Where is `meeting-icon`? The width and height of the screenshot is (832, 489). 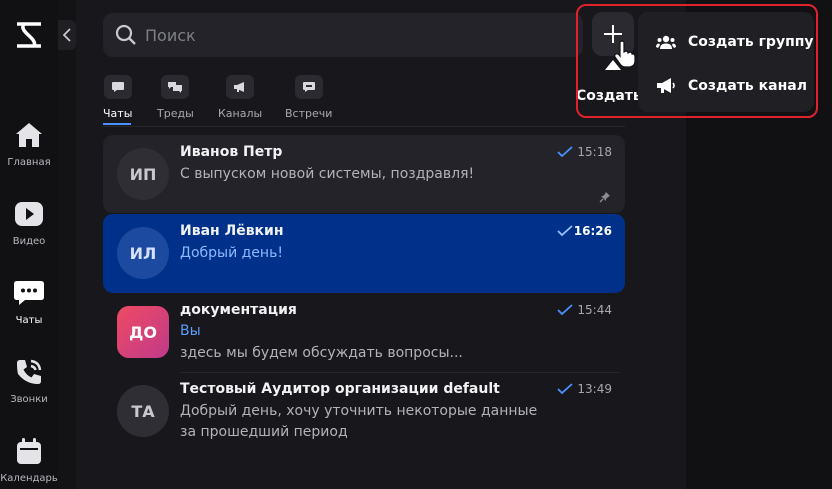
meeting-icon is located at coordinates (308, 87).